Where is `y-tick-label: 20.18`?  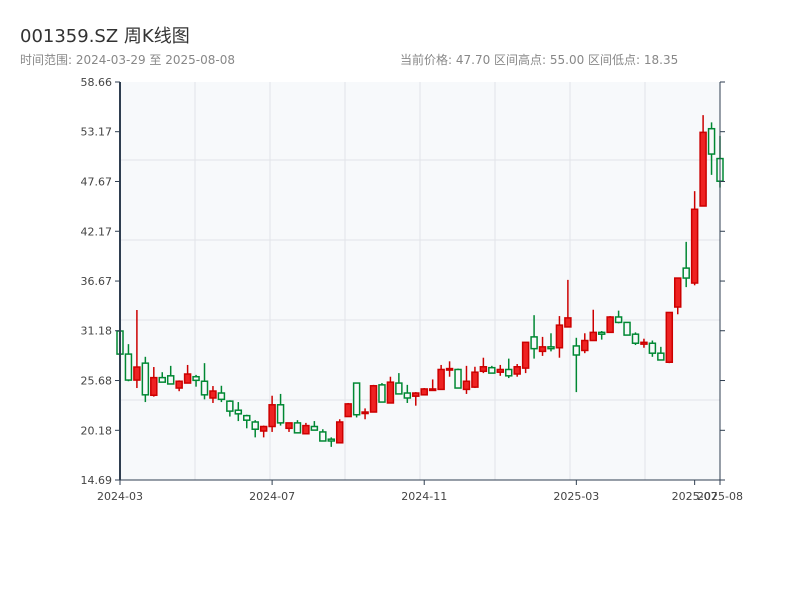 y-tick-label: 20.18 is located at coordinates (97, 430).